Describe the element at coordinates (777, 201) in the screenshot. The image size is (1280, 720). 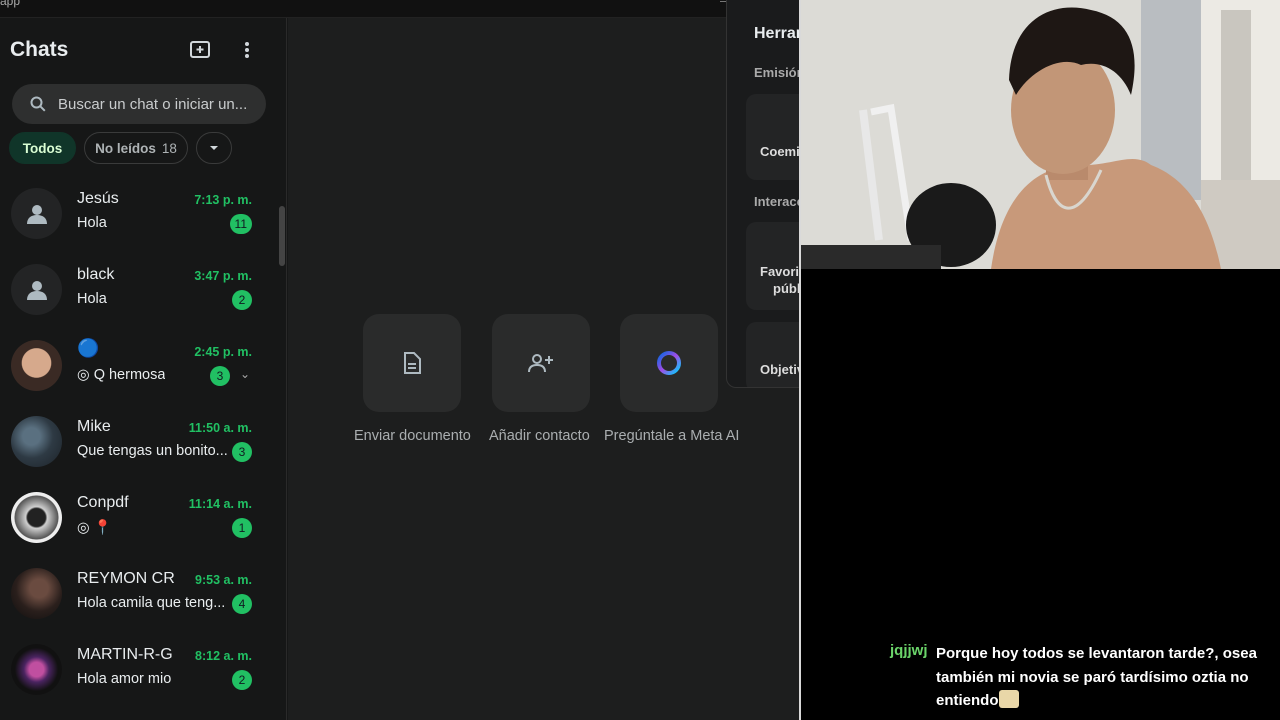
I see `section-interactions-label: Interacc` at that location.